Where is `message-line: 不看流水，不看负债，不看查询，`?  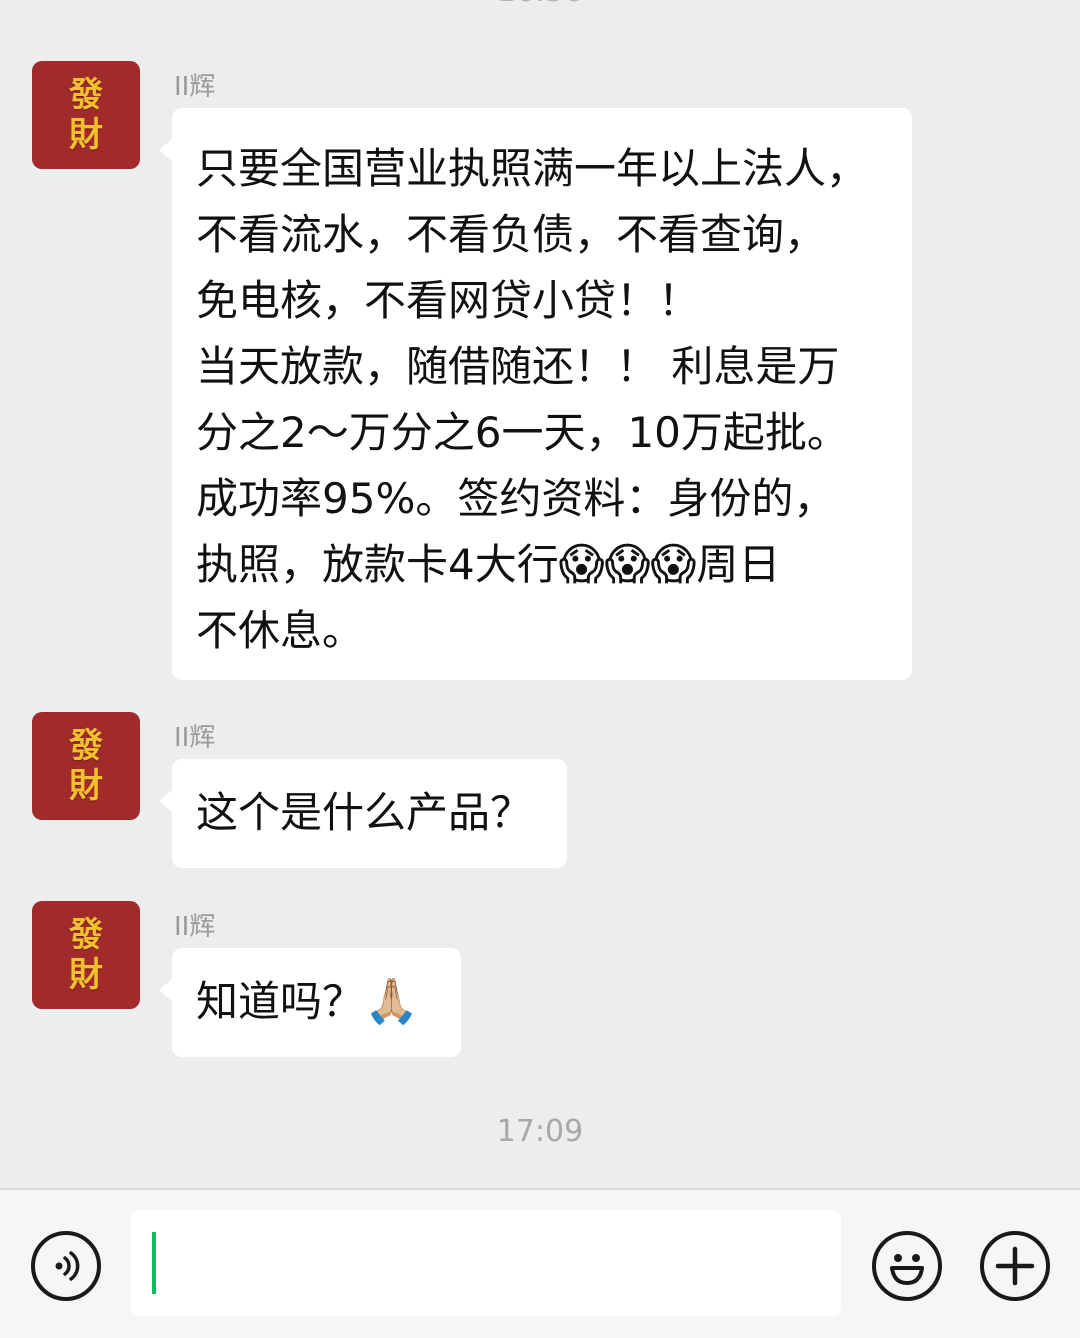 message-line: 不看流水，不看负债，不看查询， is located at coordinates (511, 234).